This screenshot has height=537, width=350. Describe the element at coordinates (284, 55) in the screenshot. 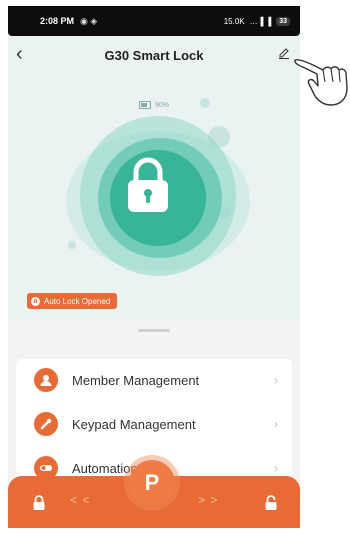

I see `edit-pencil-icon` at that location.